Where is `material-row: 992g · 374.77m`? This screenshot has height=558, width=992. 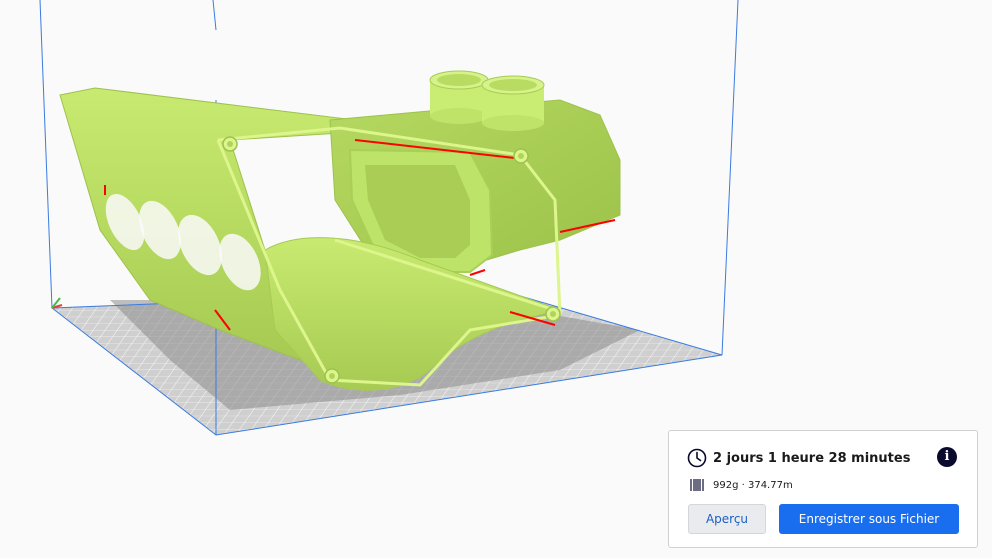 material-row: 992g · 374.77m is located at coordinates (741, 485).